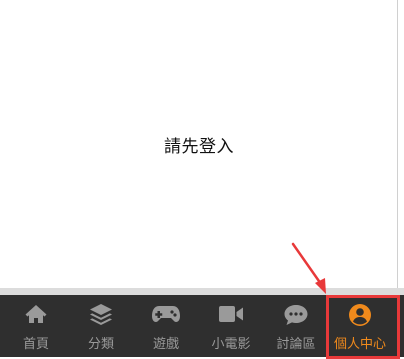  What do you see at coordinates (360, 315) in the screenshot?
I see `user-circle-icon` at bounding box center [360, 315].